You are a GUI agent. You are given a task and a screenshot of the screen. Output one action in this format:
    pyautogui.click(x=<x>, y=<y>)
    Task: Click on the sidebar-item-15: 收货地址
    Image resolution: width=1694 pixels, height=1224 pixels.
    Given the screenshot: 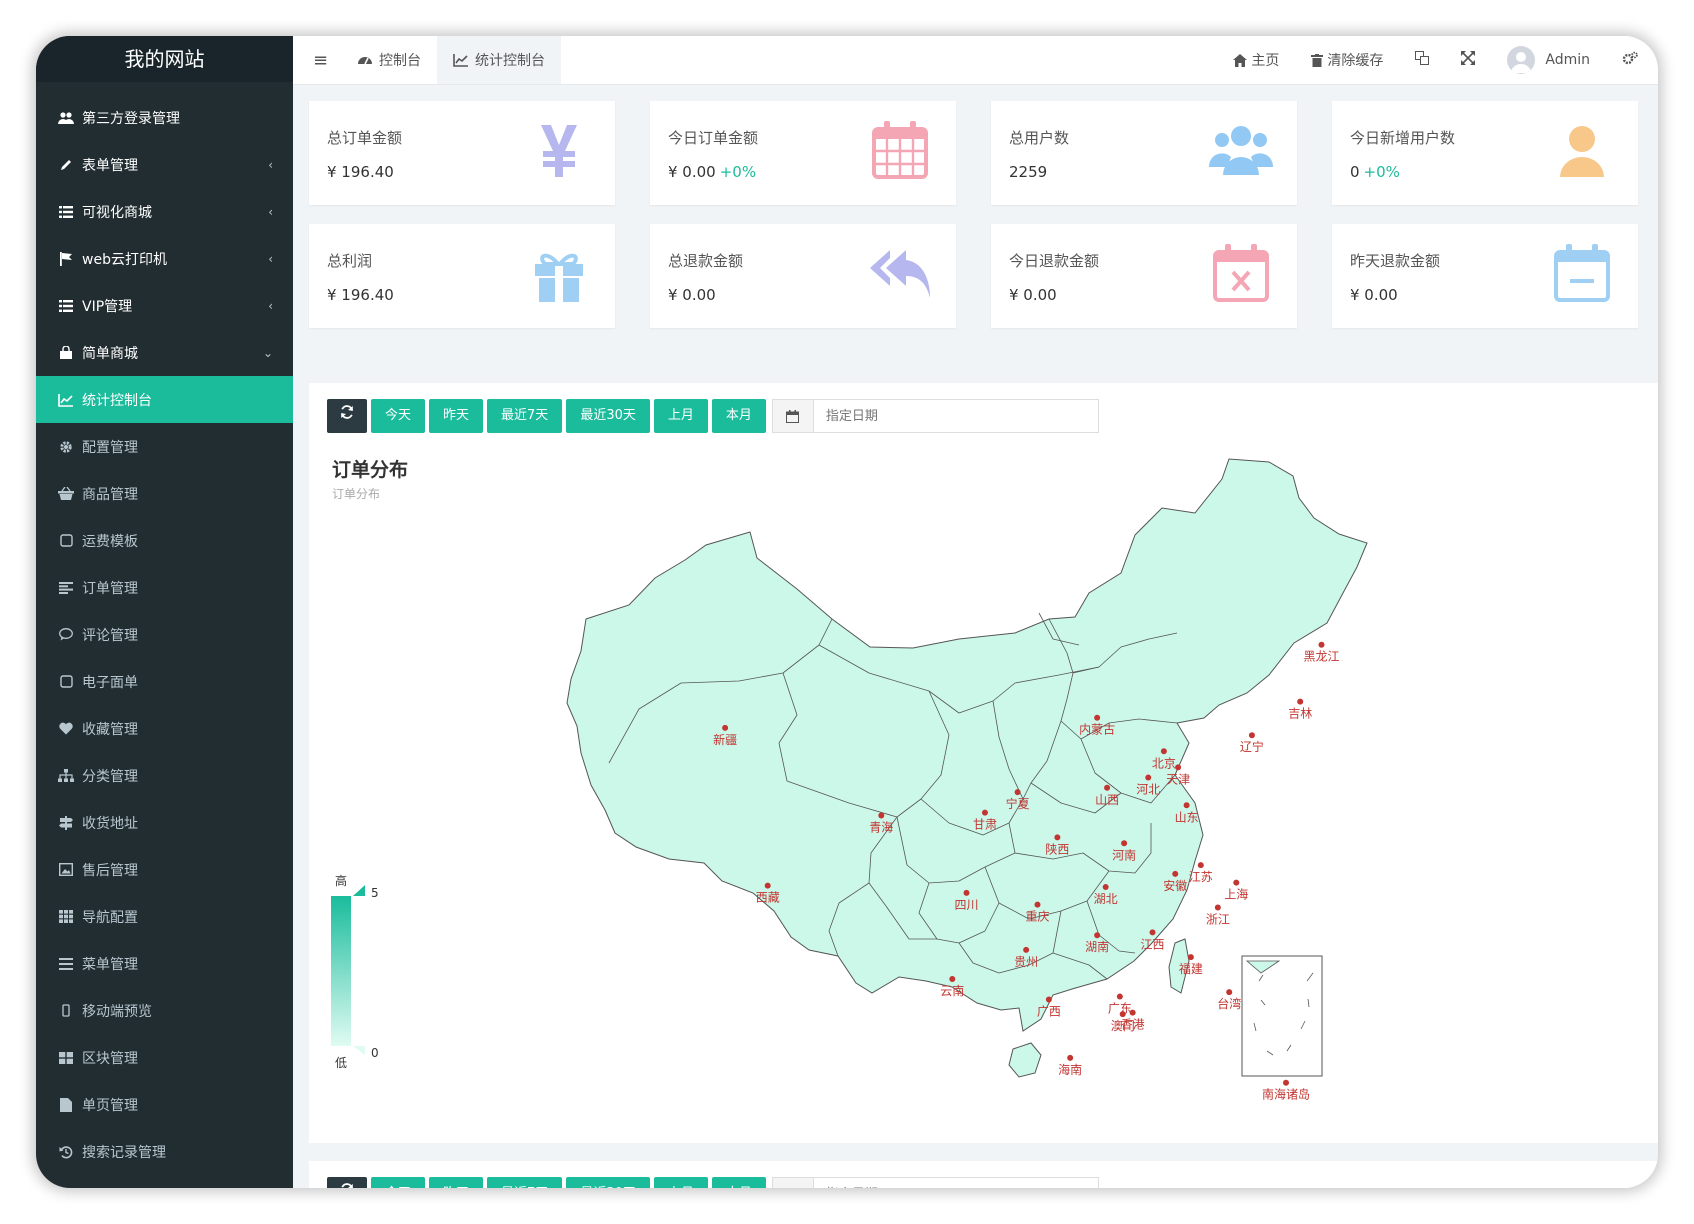 What is the action you would take?
    pyautogui.click(x=164, y=822)
    